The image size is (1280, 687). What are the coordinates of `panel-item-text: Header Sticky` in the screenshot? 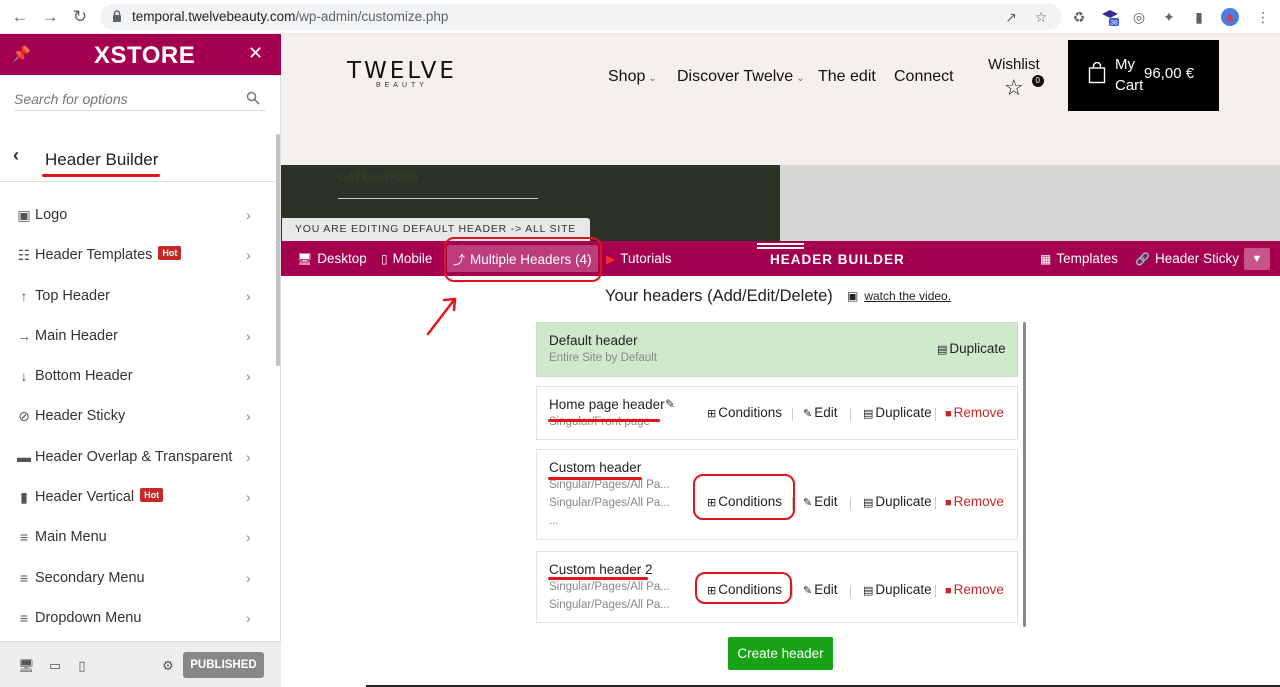 It's located at (80, 416).